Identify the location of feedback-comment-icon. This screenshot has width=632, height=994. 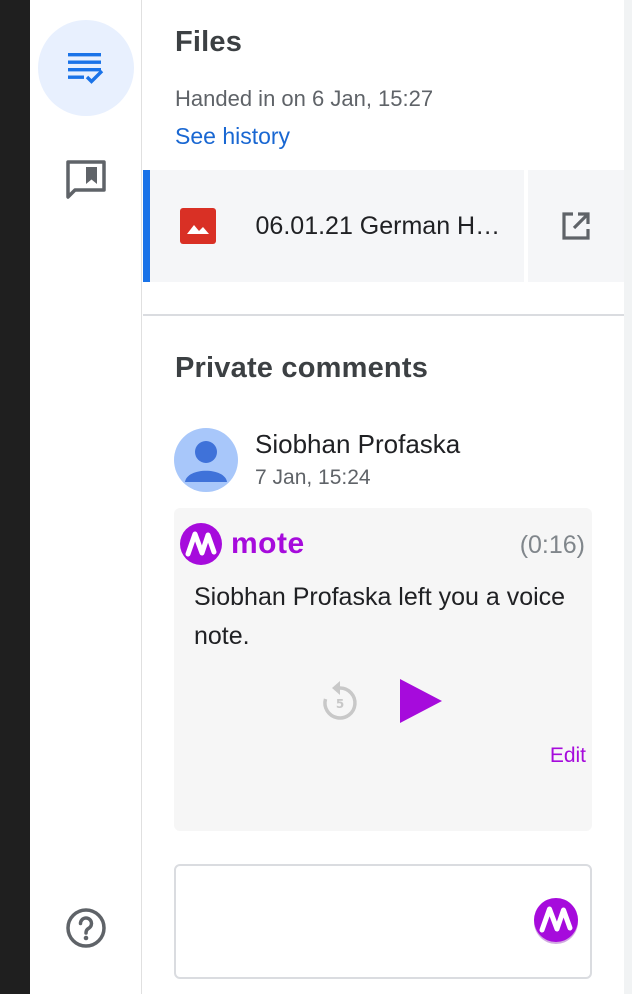
(86, 179).